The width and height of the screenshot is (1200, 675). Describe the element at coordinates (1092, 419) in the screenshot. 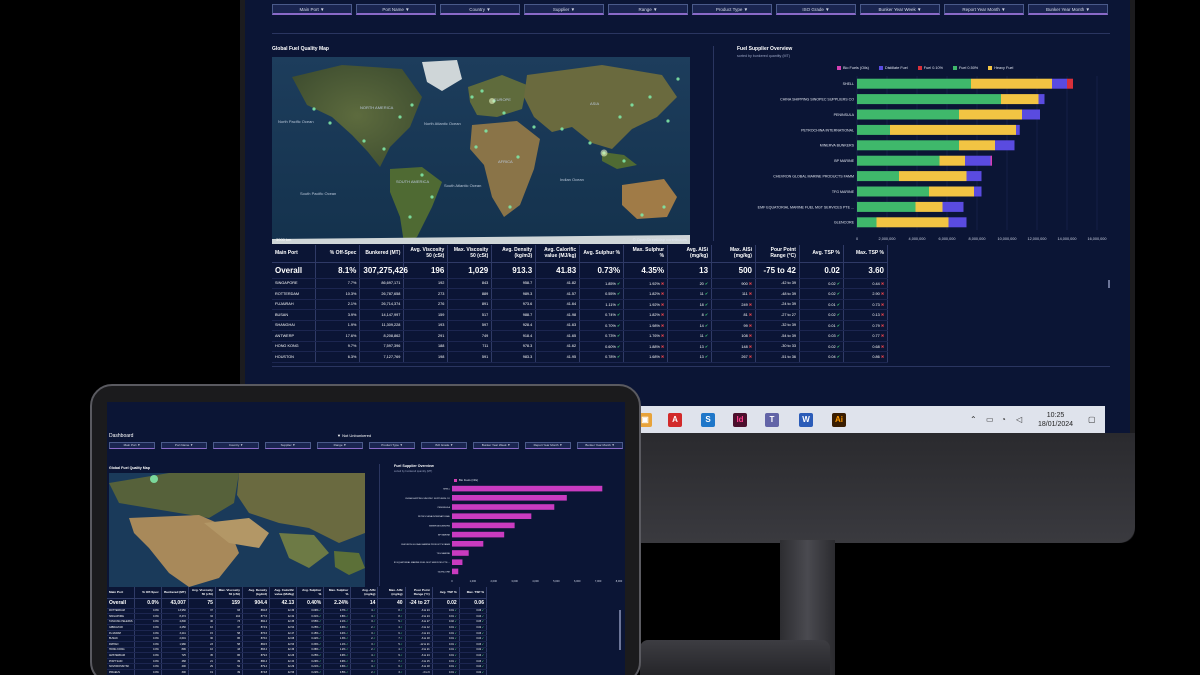

I see `notification-icon: ▢` at that location.